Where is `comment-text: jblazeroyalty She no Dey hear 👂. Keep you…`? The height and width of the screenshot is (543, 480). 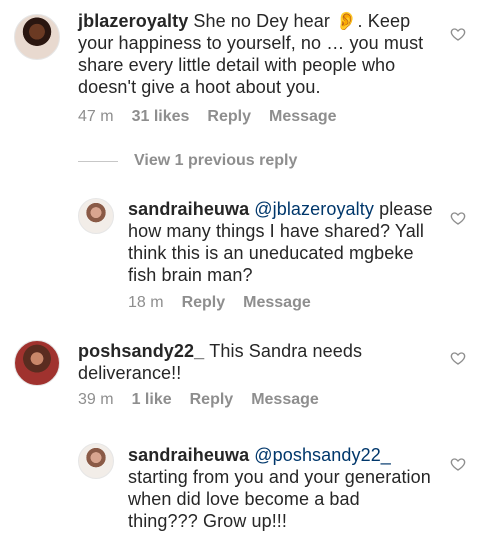 comment-text: jblazeroyalty She no Dey hear 👂. Keep you… is located at coordinates (263, 54).